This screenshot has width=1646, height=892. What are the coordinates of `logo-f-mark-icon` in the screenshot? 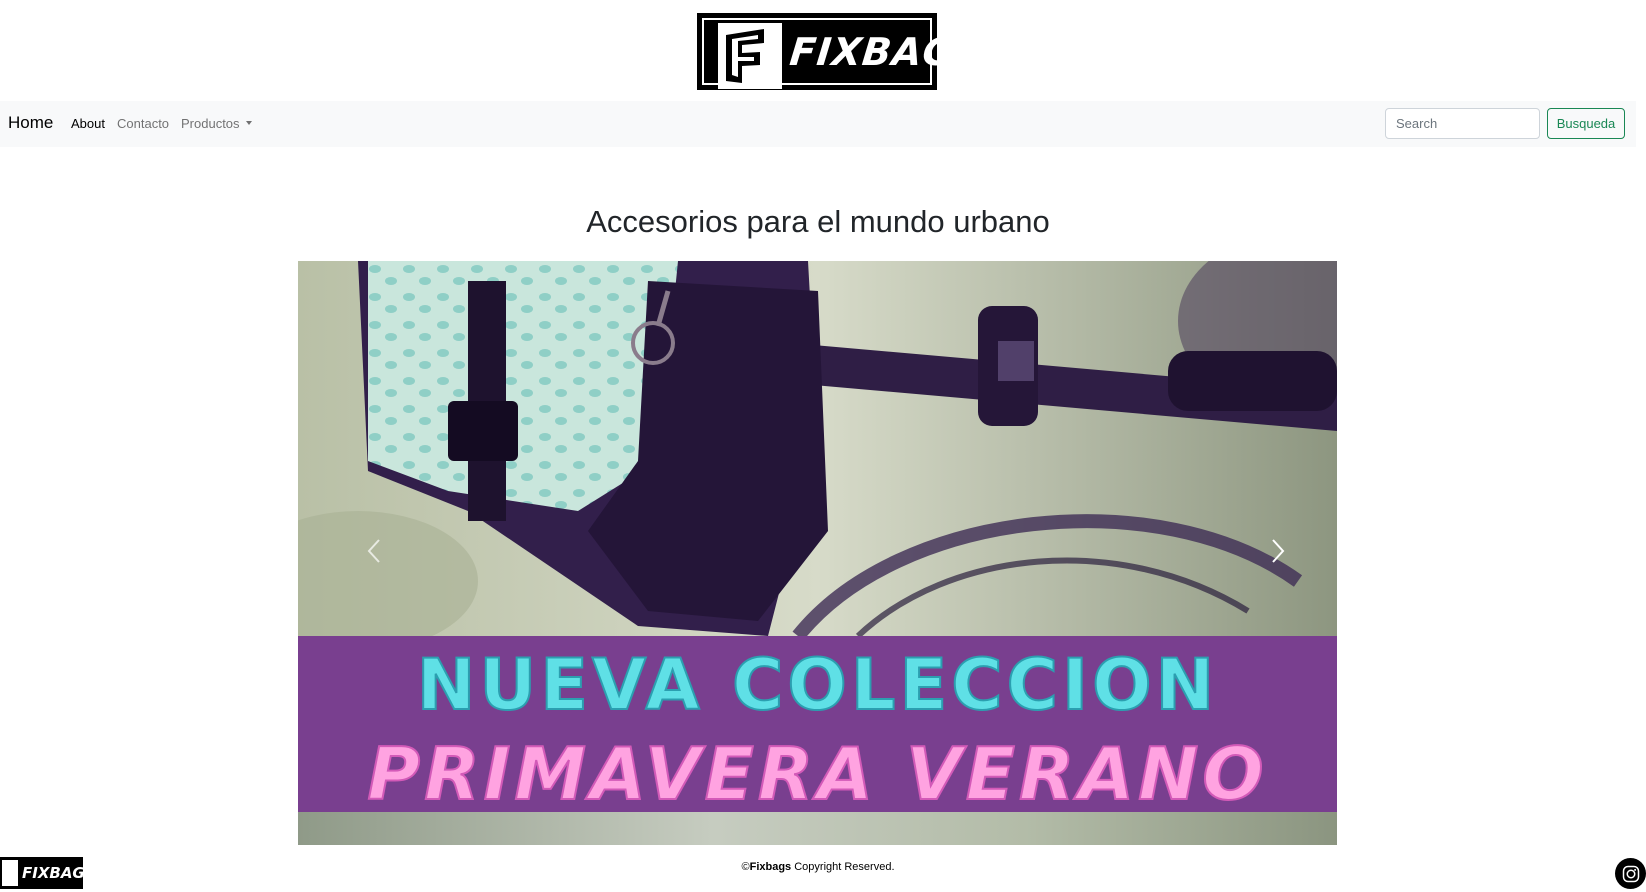 It's located at (750, 56).